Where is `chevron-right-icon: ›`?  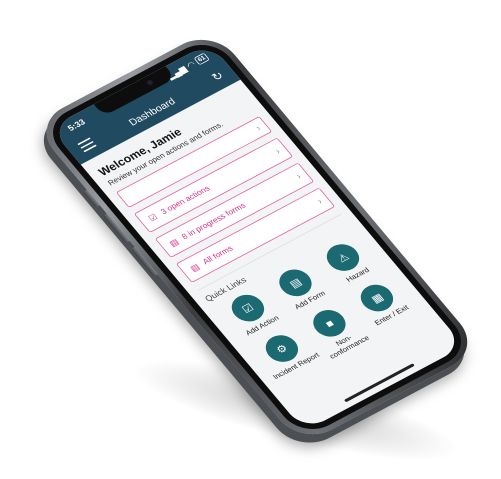 chevron-right-icon: › is located at coordinates (257, 128).